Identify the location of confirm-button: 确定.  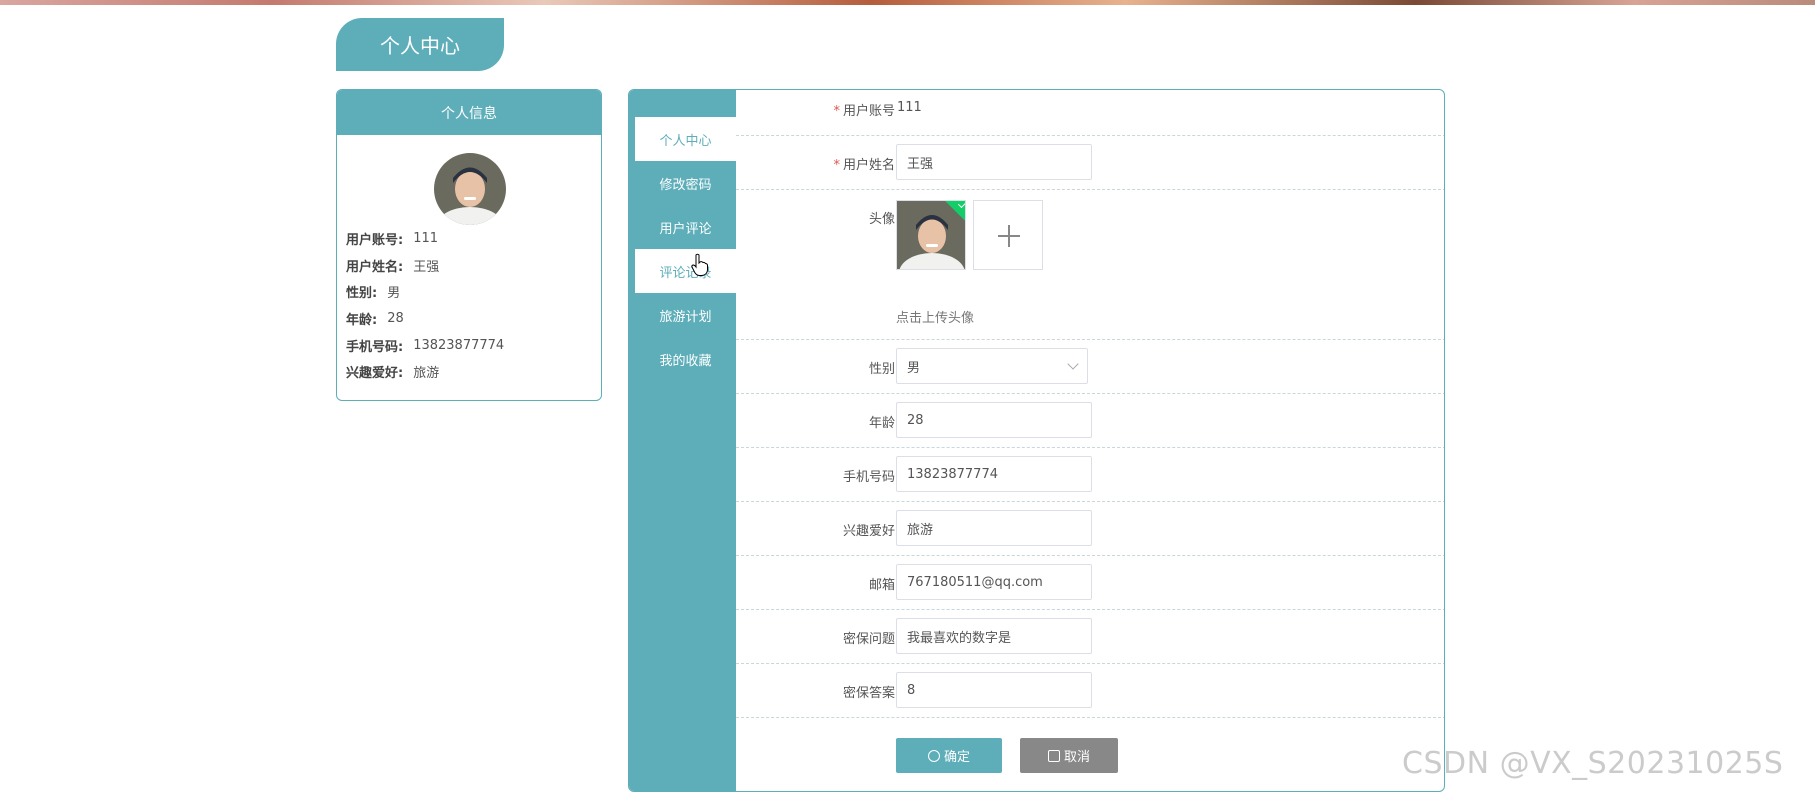
(949, 755).